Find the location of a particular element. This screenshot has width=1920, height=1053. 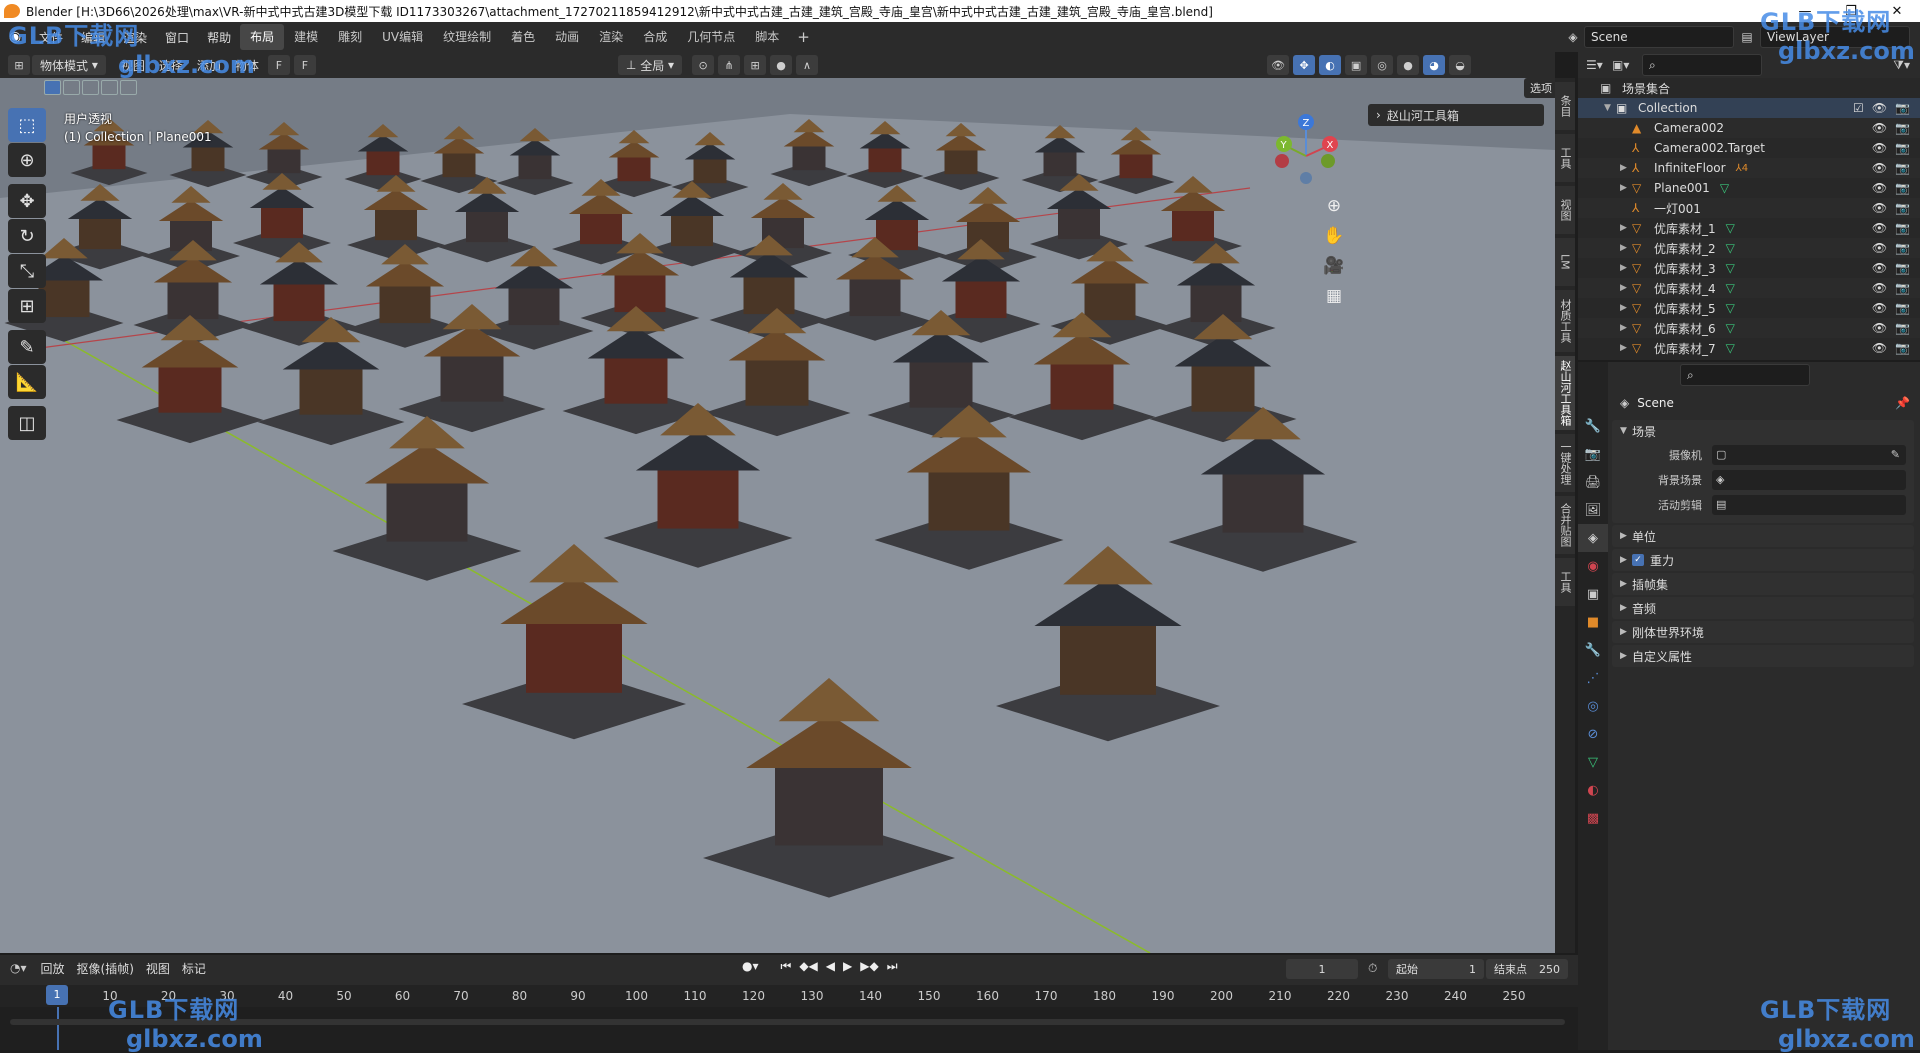

collection-props-icon: ▣ is located at coordinates (1593, 594).